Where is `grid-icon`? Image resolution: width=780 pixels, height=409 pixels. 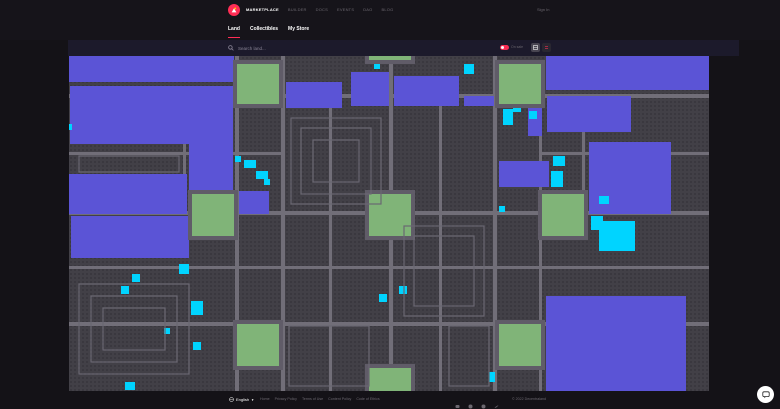
grid-icon is located at coordinates (535, 47).